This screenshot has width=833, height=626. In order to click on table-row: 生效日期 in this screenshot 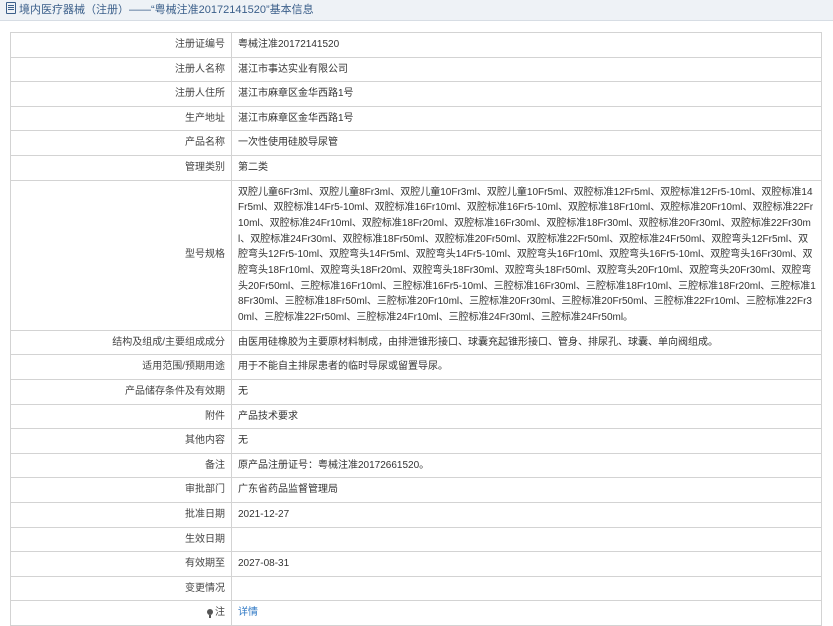, I will do `click(416, 539)`.